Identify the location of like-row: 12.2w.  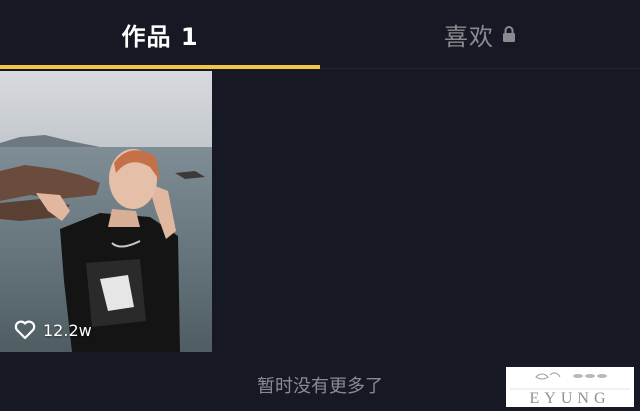
(53, 330).